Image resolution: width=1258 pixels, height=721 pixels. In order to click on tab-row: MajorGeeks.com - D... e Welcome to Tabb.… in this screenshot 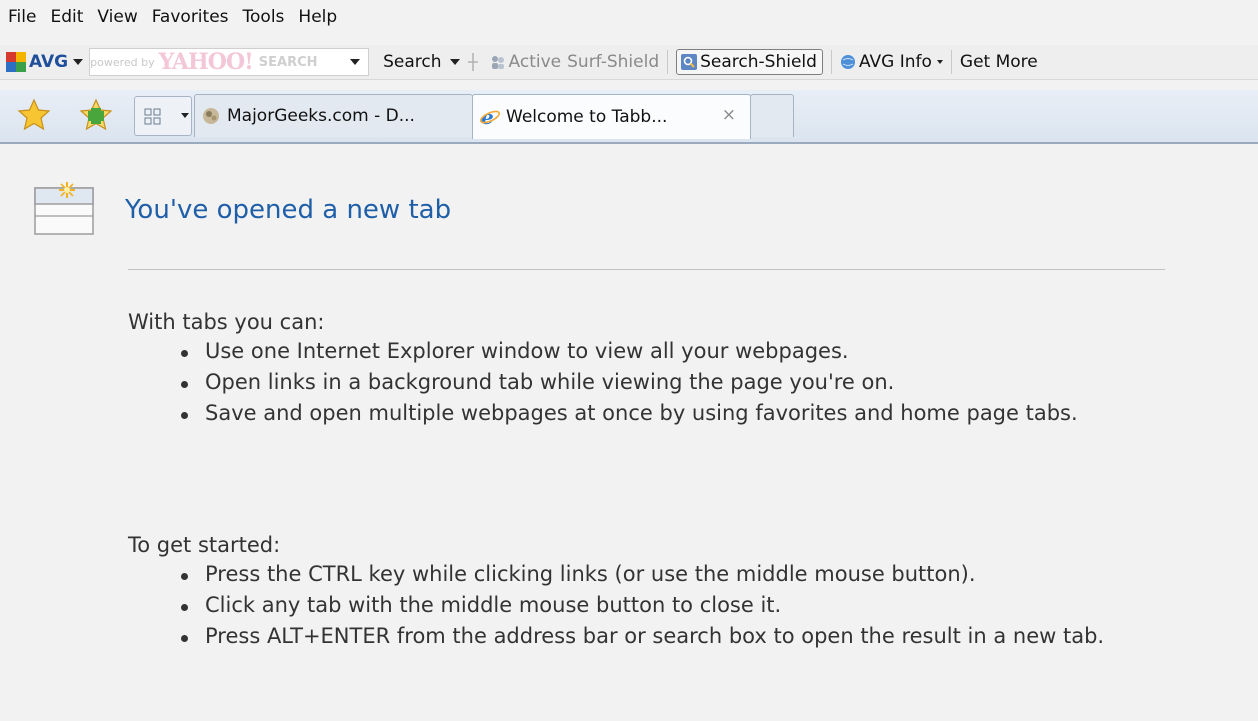, I will do `click(629, 117)`.